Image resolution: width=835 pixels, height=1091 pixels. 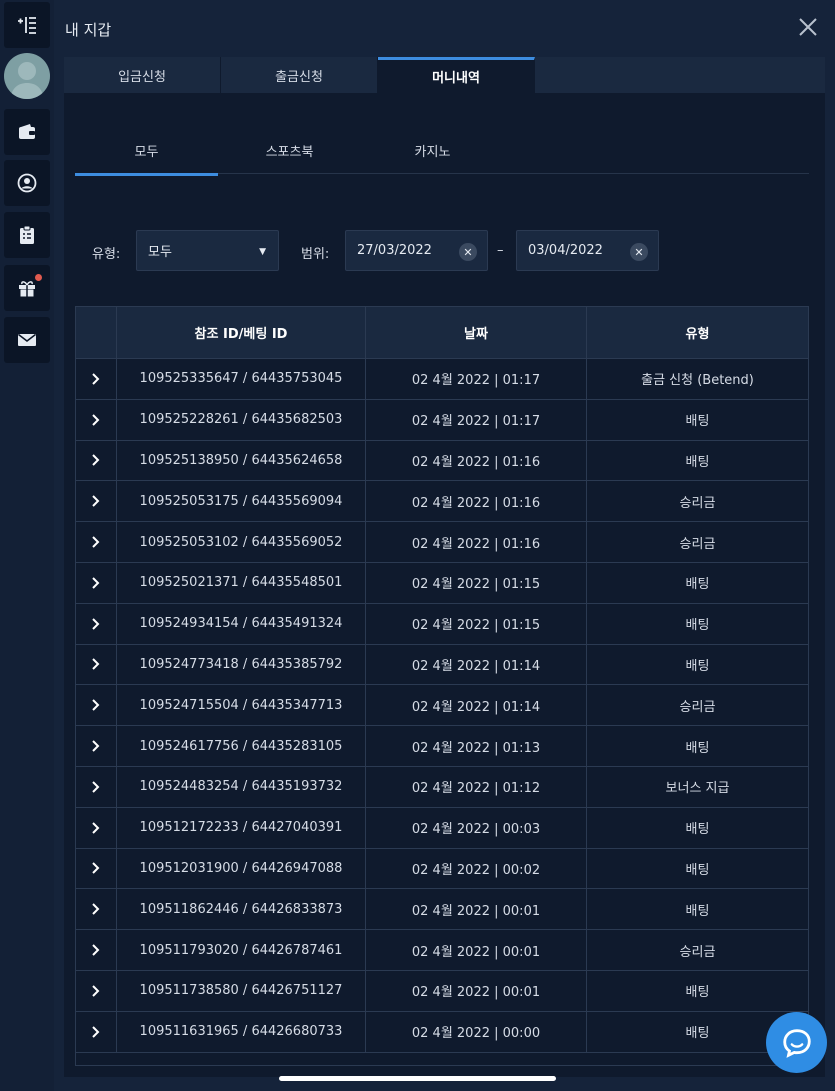 I want to click on wallet-icon, so click(x=27, y=131).